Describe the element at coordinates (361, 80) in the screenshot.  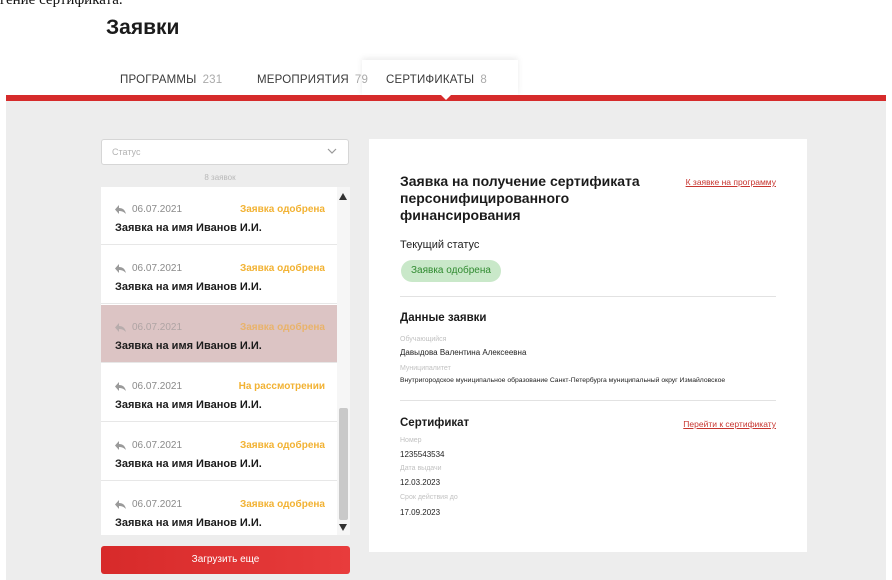
I see `tab-count: 79` at that location.